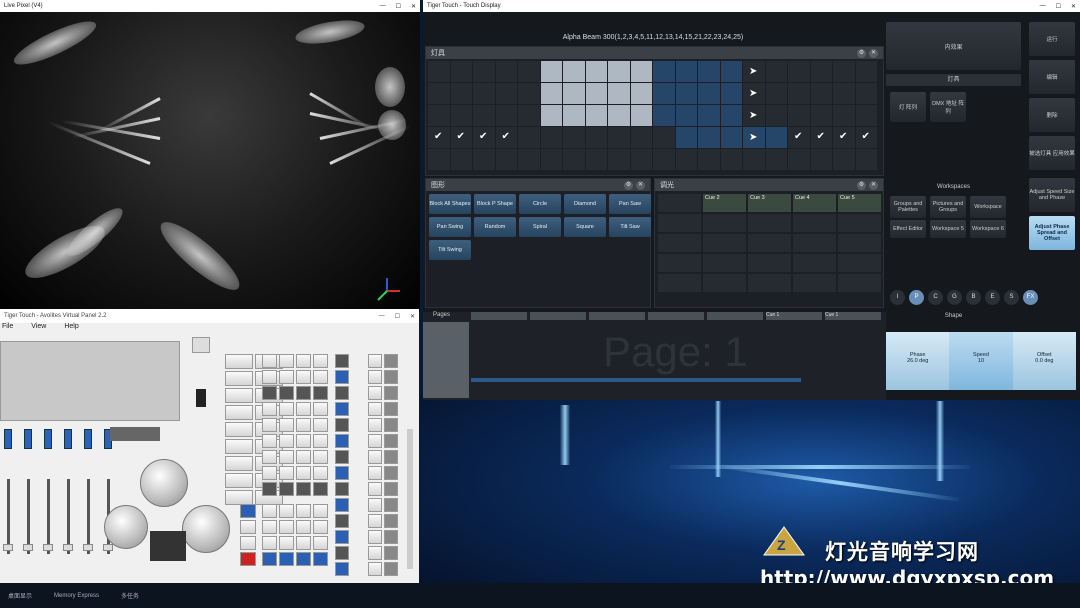  Describe the element at coordinates (540, 595) in the screenshot. I see `taskbar: 桌面显示 Memory Express 多任务` at that location.